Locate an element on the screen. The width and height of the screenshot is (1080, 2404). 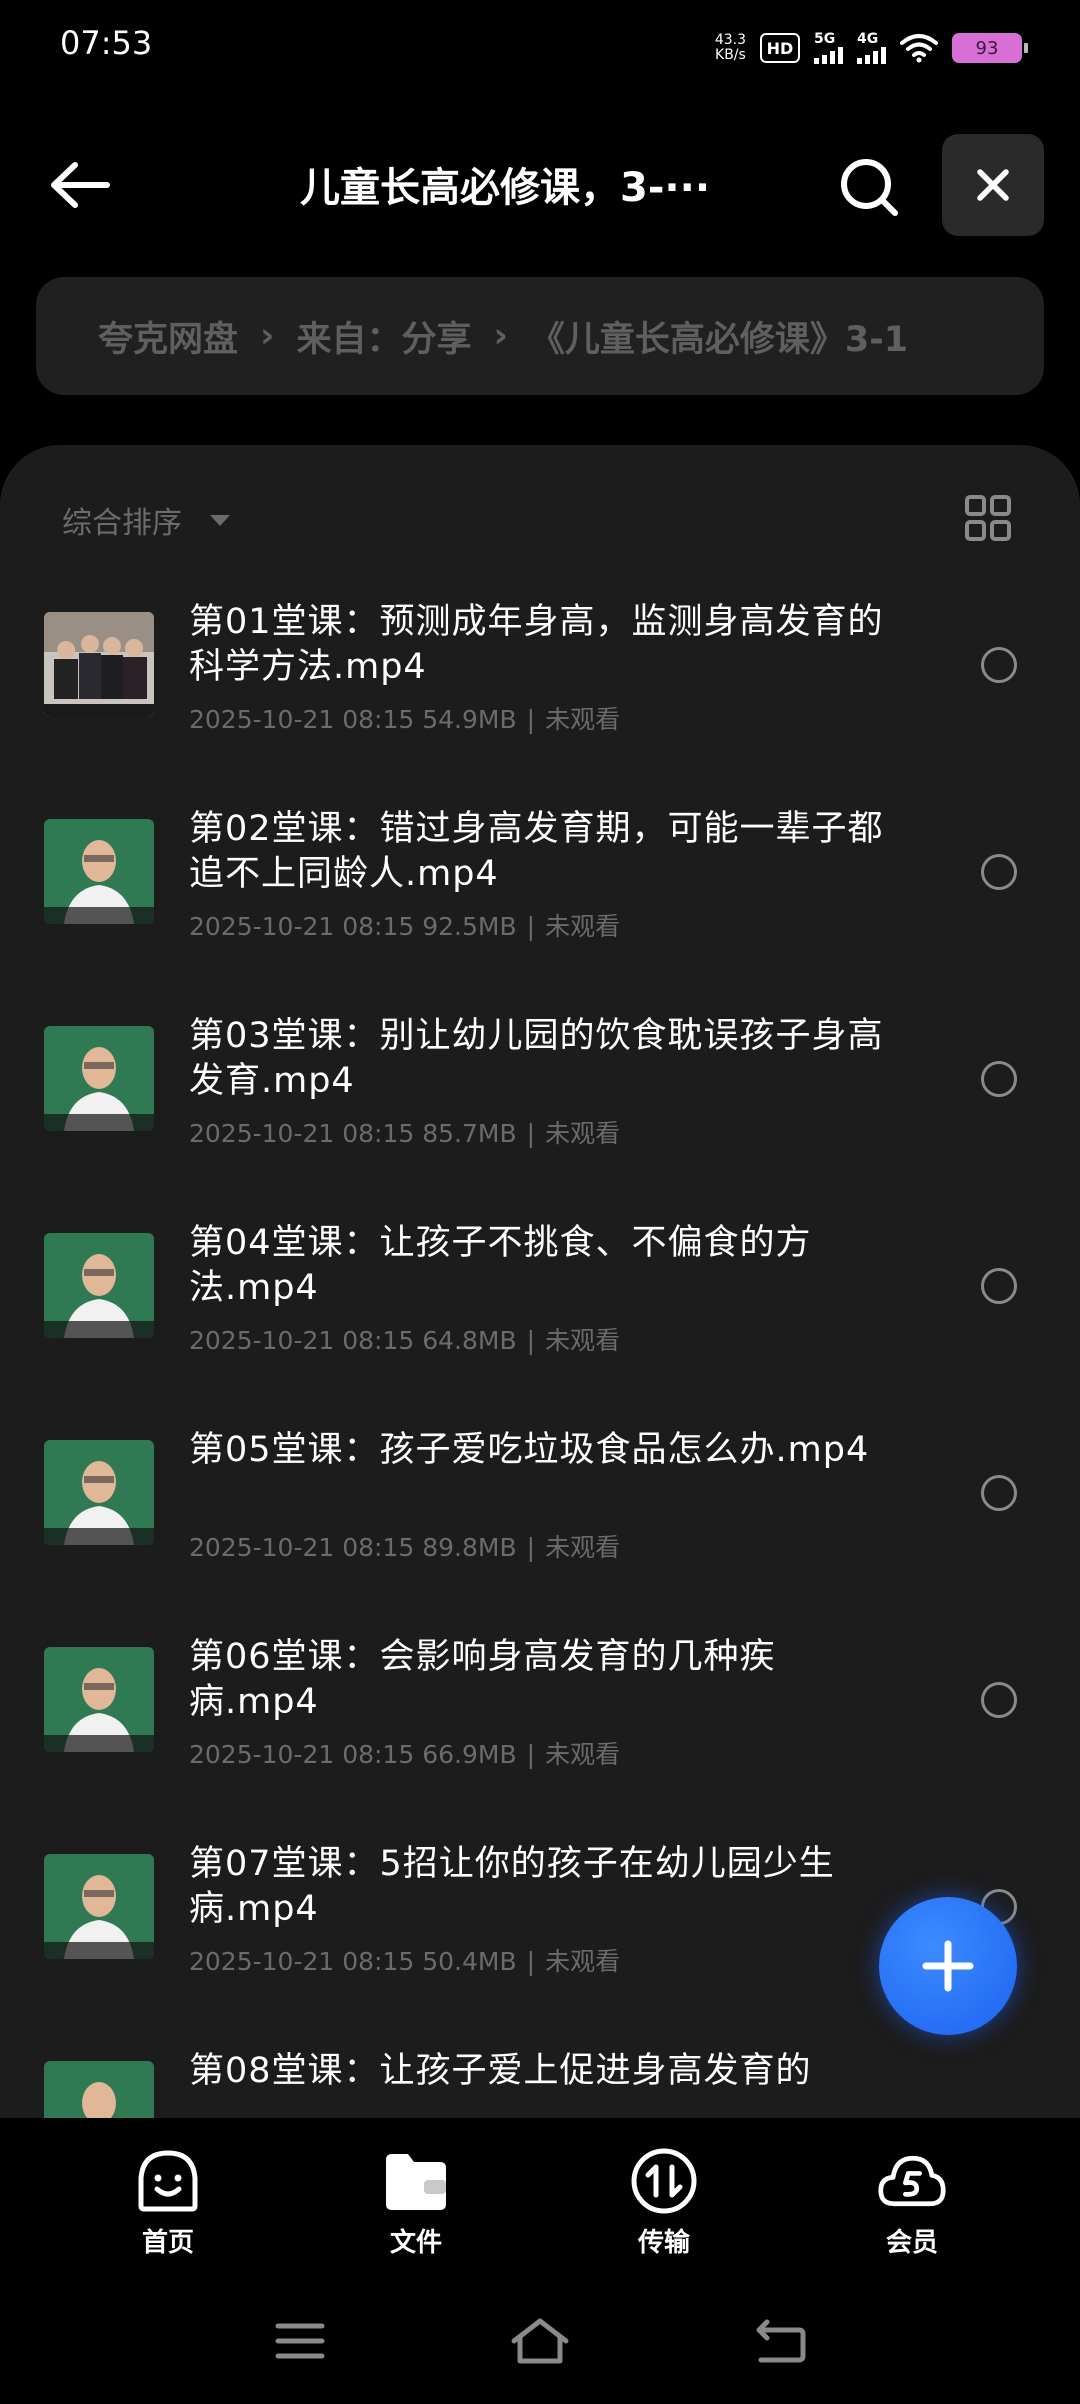
nav-membership: 会员 is located at coordinates (912, 2206).